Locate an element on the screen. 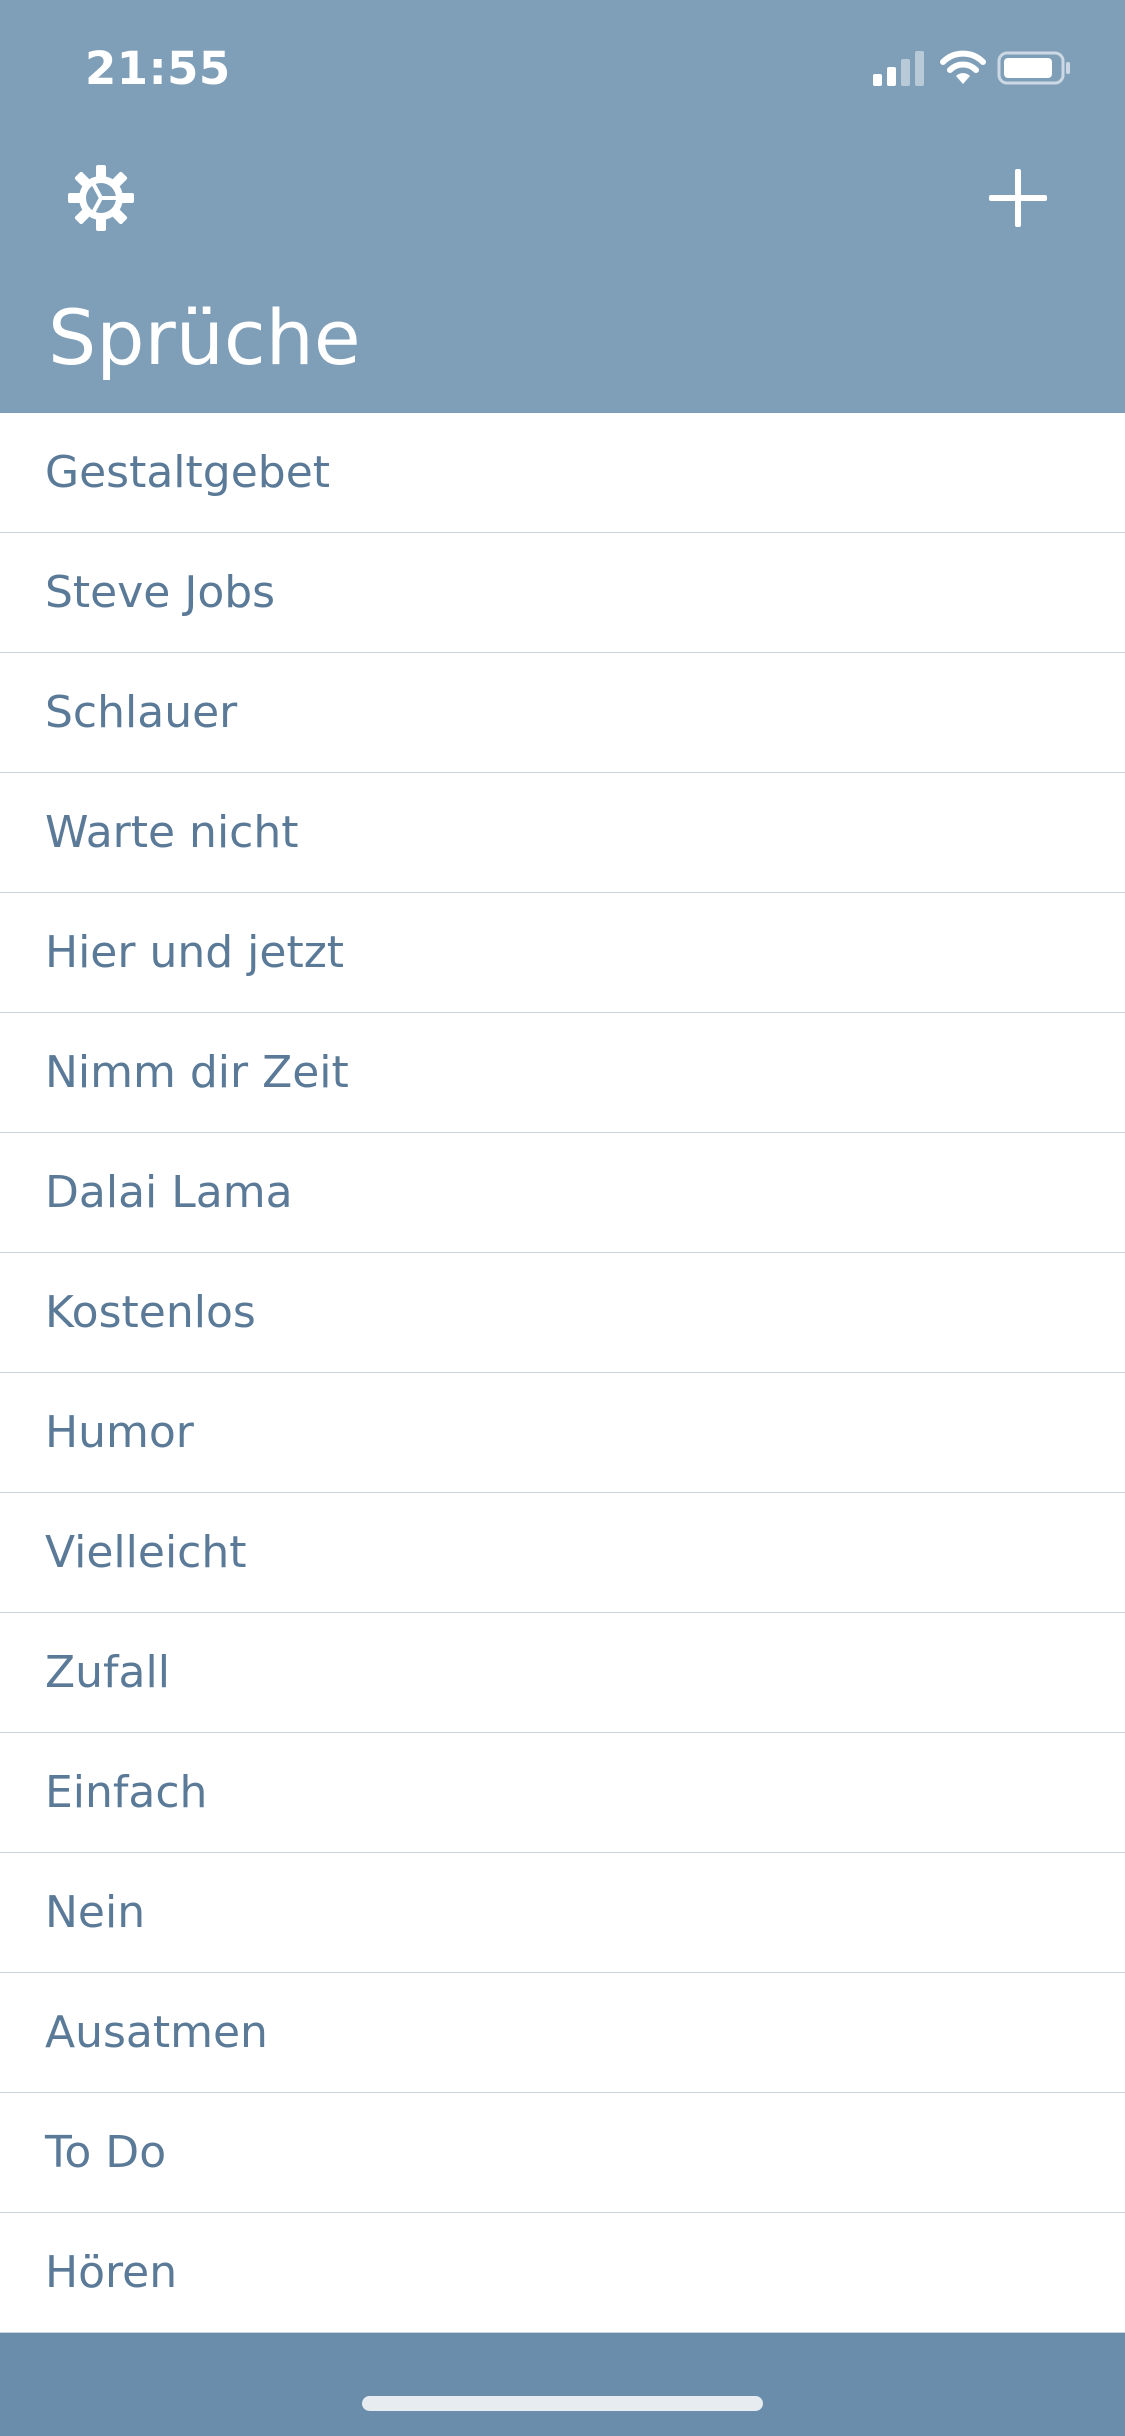 The height and width of the screenshot is (2436, 1125). list-item-label: To Do is located at coordinates (106, 2152).